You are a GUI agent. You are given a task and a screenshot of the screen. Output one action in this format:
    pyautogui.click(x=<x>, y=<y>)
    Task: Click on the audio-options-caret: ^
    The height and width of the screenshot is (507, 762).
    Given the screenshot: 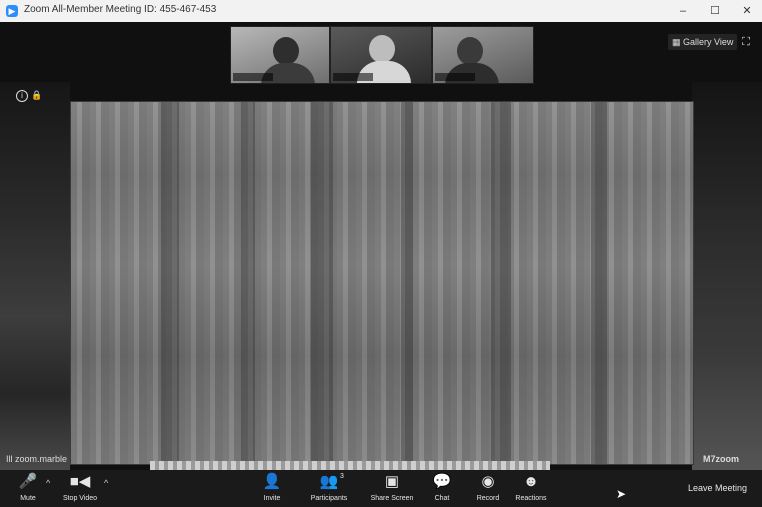 What is the action you would take?
    pyautogui.click(x=48, y=483)
    